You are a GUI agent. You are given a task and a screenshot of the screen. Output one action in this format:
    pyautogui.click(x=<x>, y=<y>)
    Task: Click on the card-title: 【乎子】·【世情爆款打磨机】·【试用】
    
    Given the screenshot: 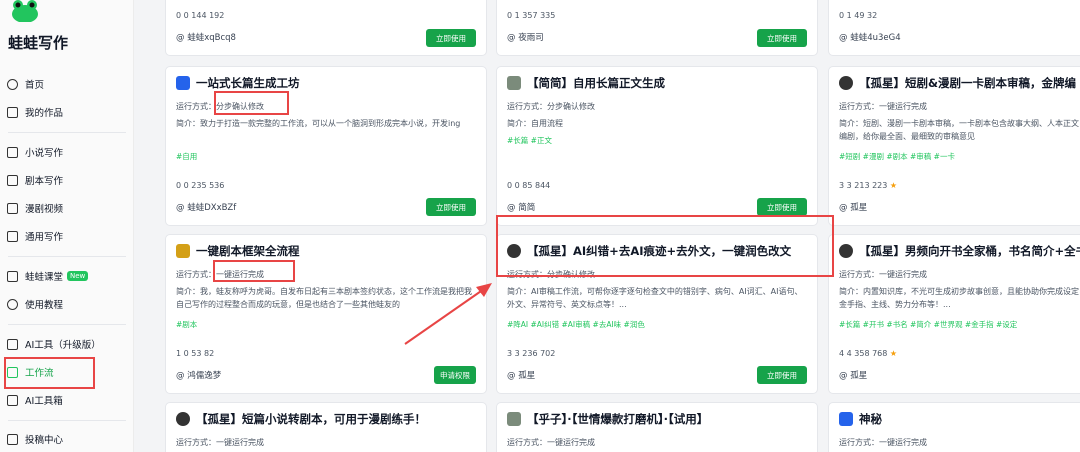 What is the action you would take?
    pyautogui.click(x=607, y=419)
    